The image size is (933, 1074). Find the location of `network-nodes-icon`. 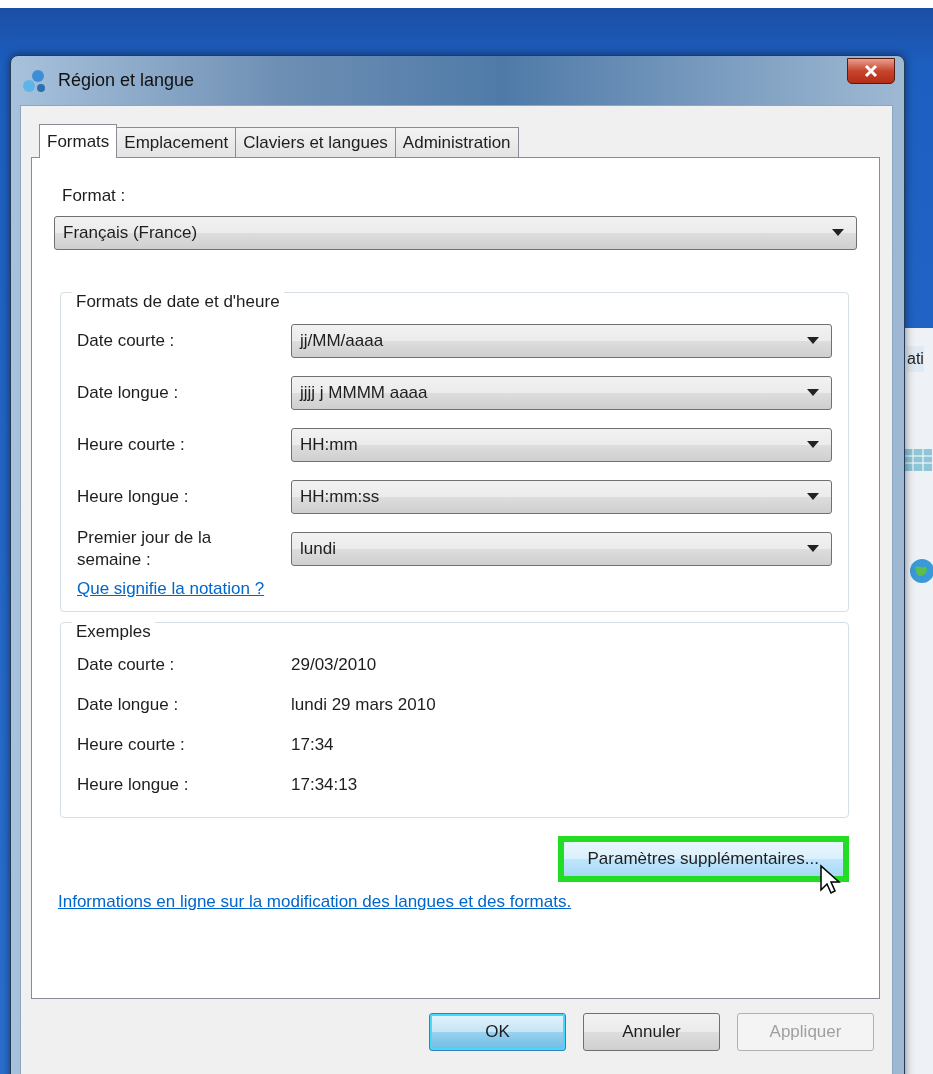

network-nodes-icon is located at coordinates (35, 80).